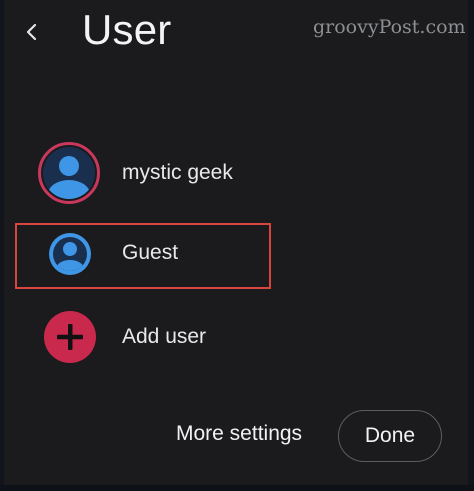 Image resolution: width=474 pixels, height=491 pixels. I want to click on watermark: groovyPost.com, so click(389, 27).